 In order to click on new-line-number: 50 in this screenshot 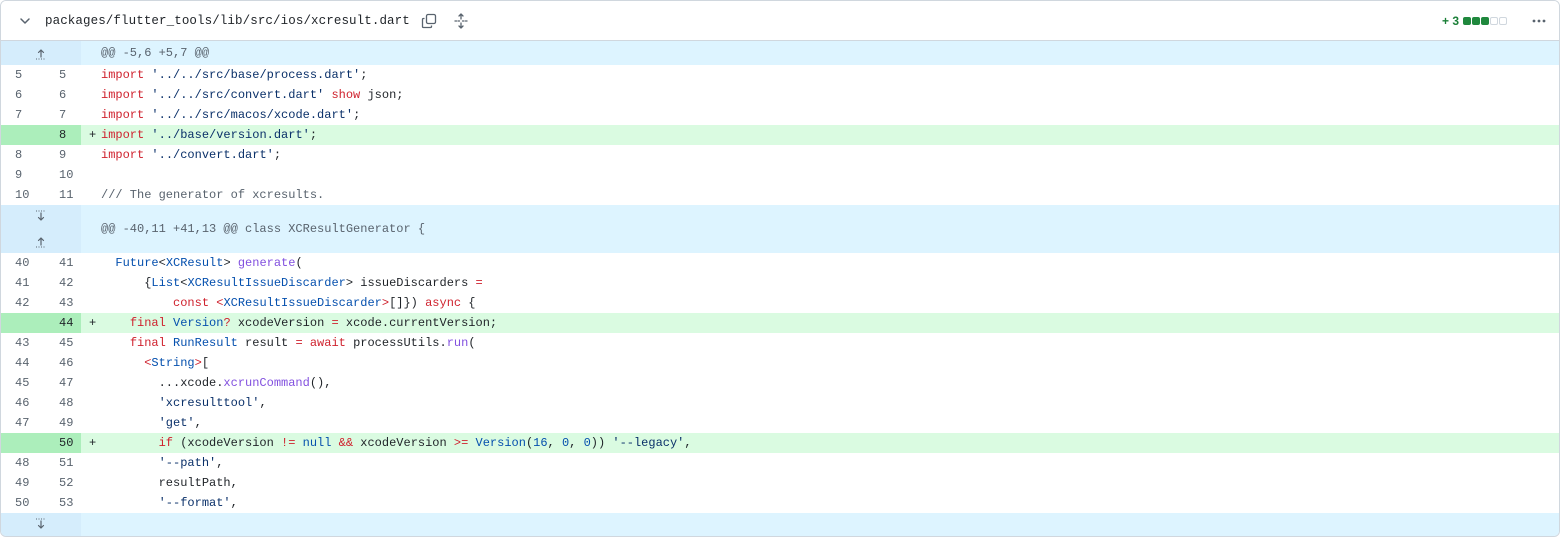, I will do `click(61, 443)`.